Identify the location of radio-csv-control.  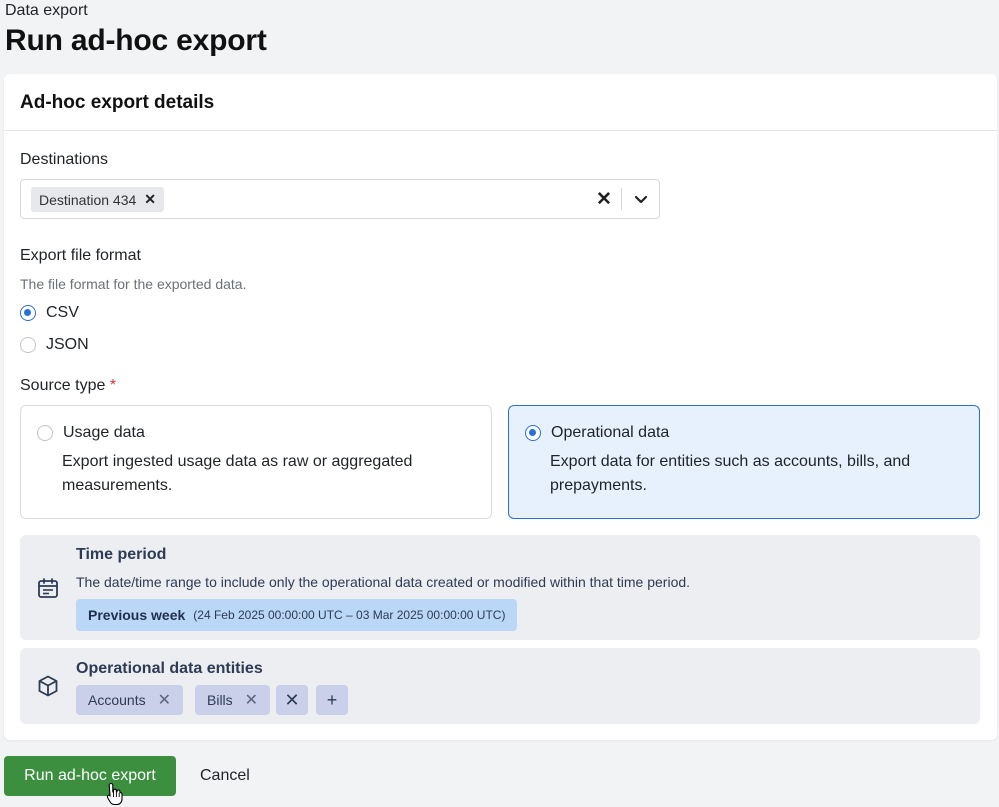
(28, 313).